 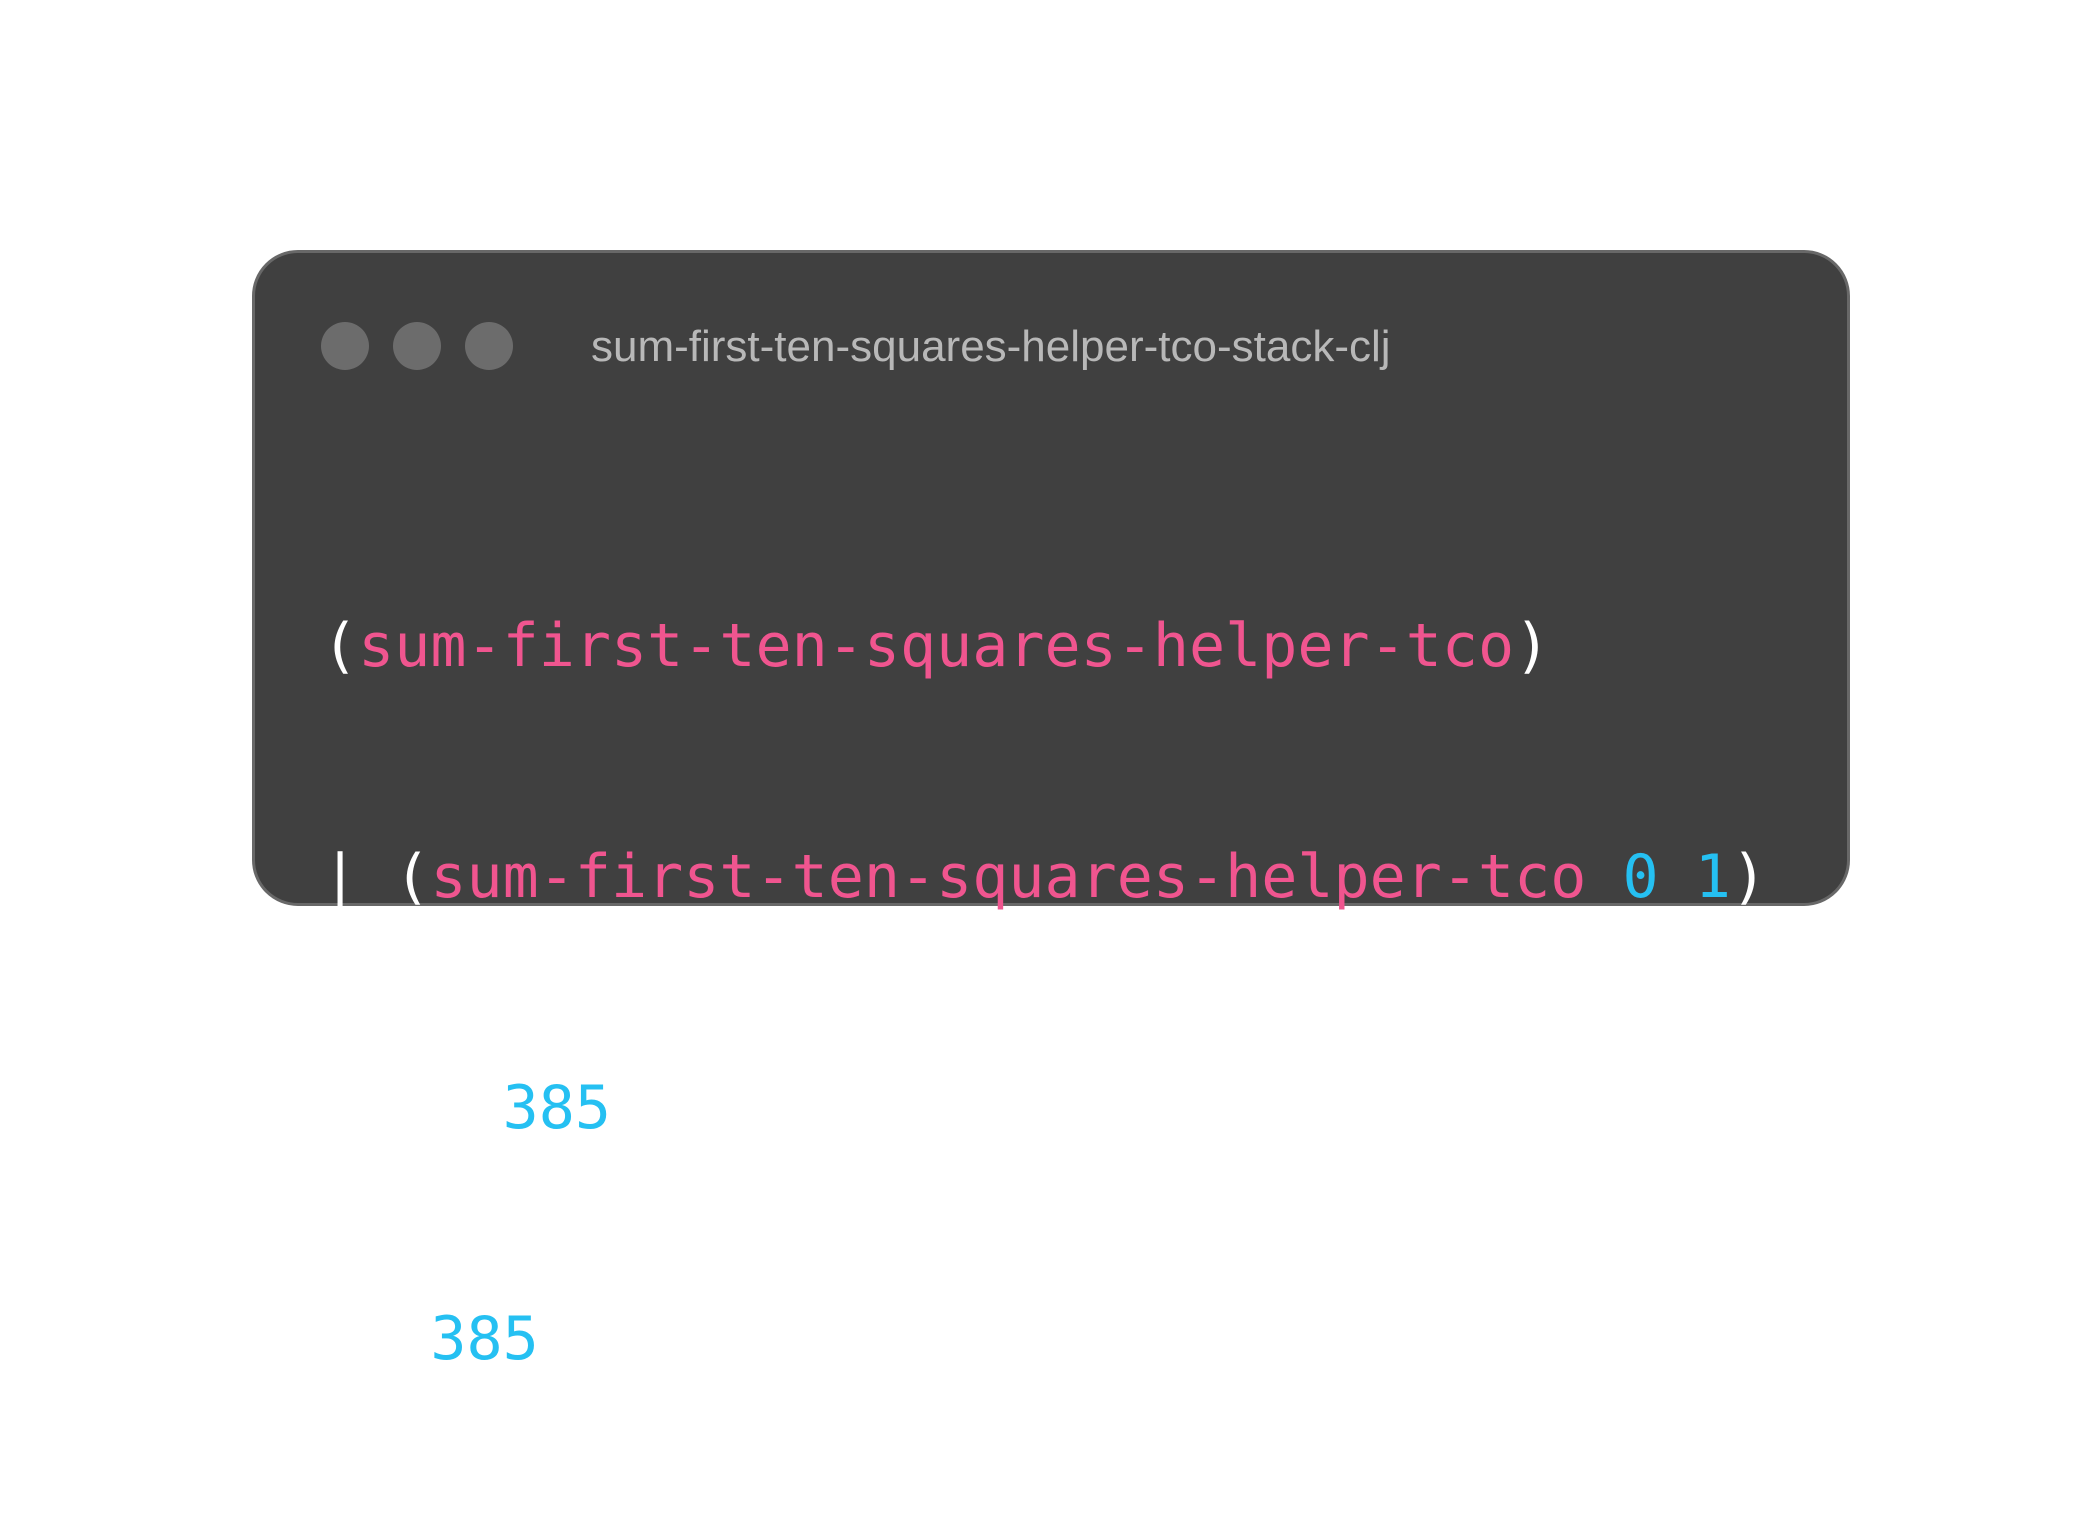 I want to click on open-paren: (, so click(x=340, y=646).